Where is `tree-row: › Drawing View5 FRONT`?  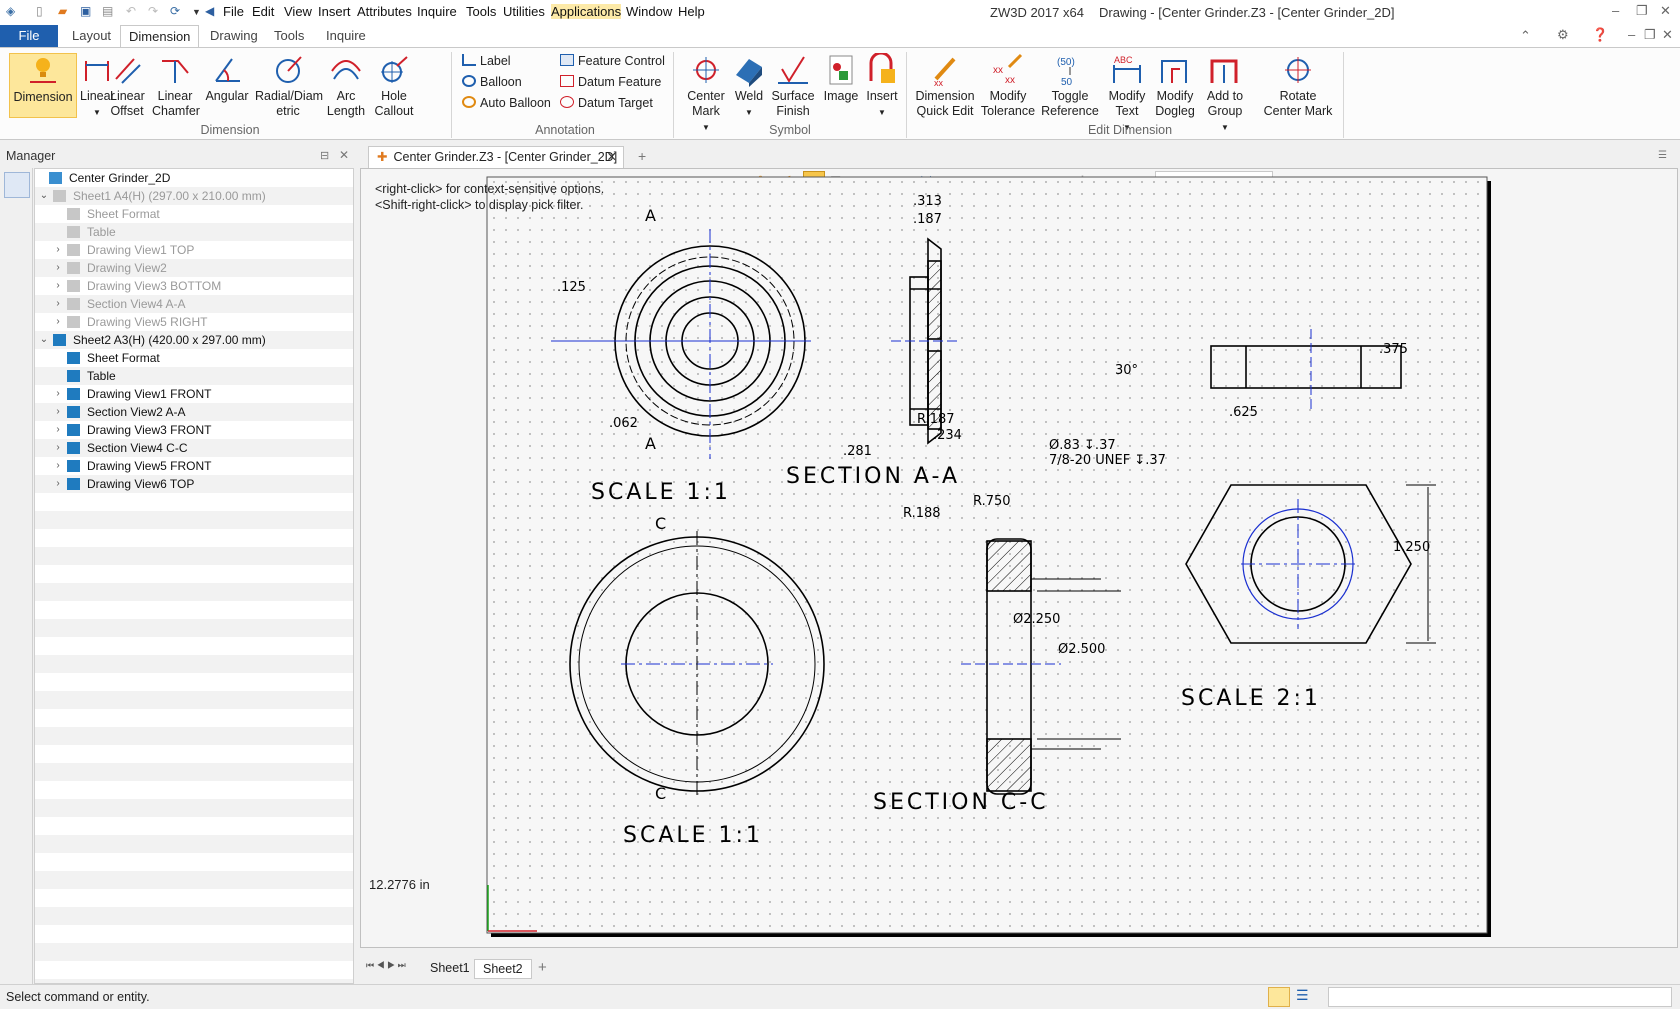
tree-row: › Drawing View5 FRONT is located at coordinates (194, 466).